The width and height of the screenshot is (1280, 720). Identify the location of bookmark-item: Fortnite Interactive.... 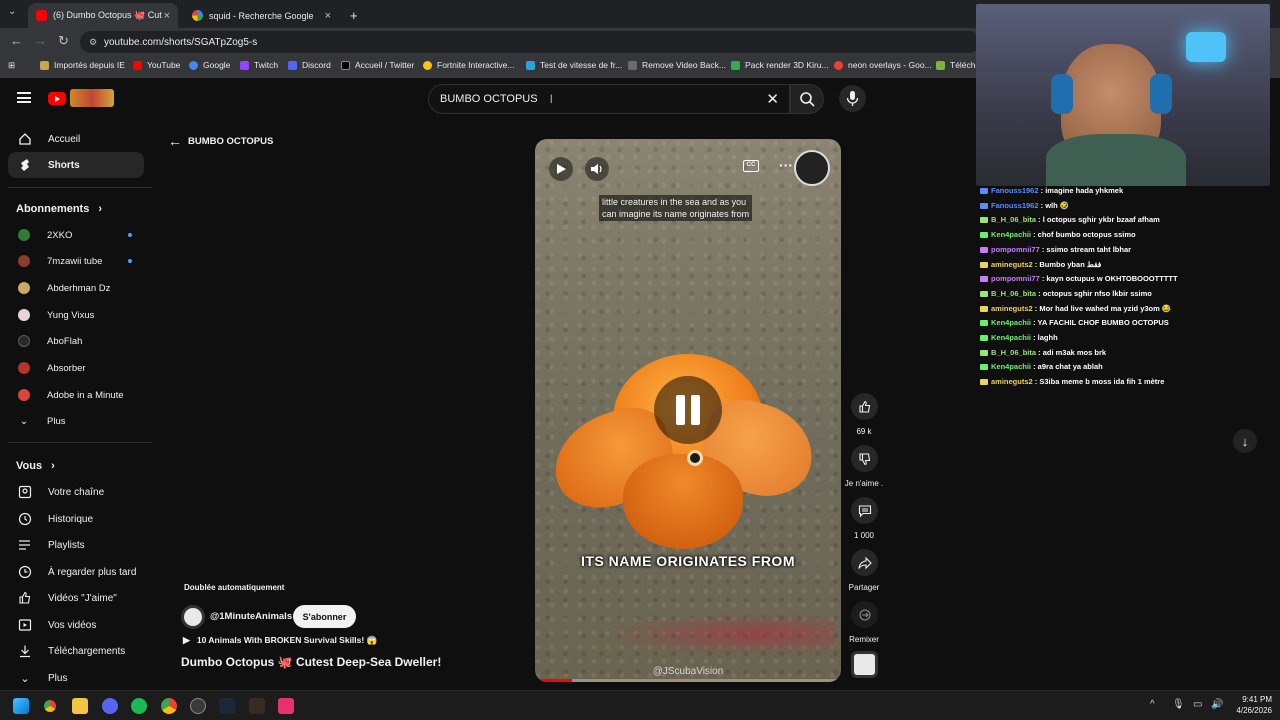
(468, 65).